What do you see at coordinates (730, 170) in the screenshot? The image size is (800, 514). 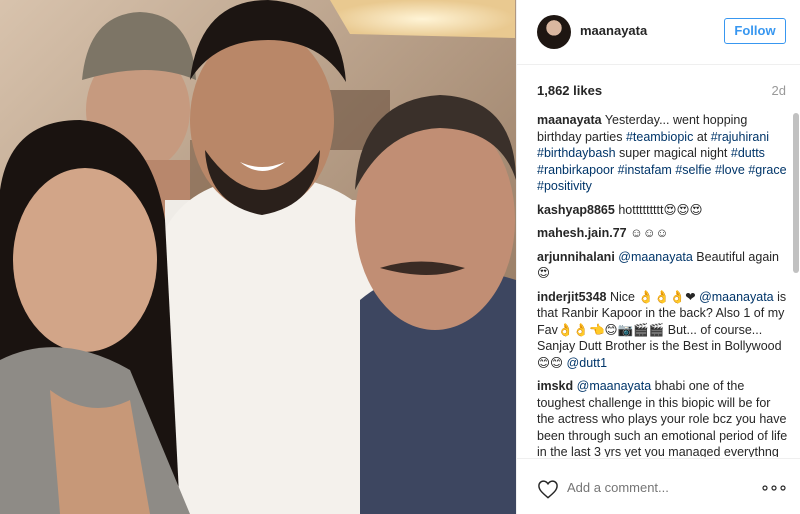 I see `hashtag-link: #love` at bounding box center [730, 170].